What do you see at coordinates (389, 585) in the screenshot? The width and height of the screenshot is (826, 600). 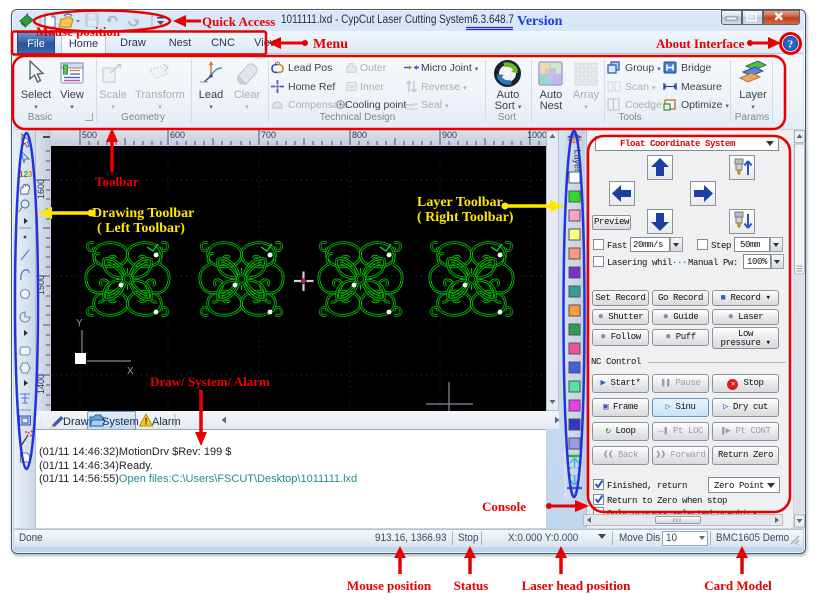 I see `svg-text: Mouse position` at bounding box center [389, 585].